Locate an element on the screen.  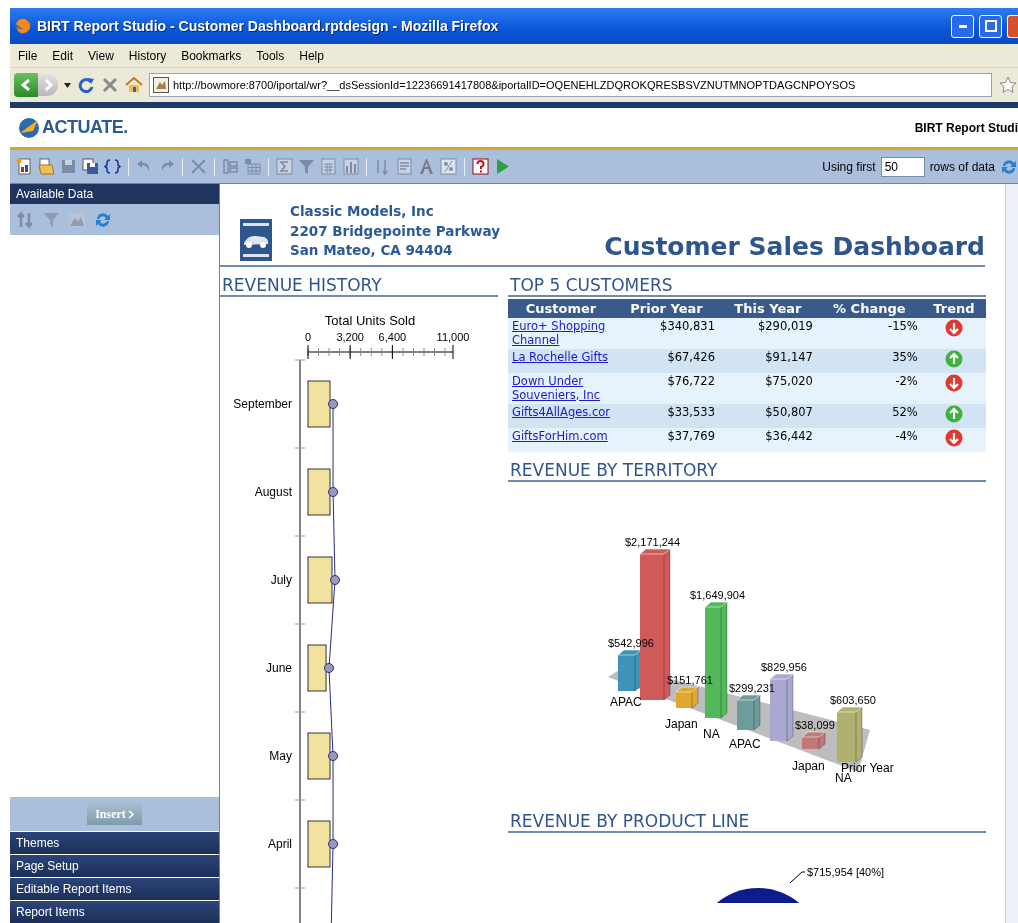
stop-icon is located at coordinates (110, 85).